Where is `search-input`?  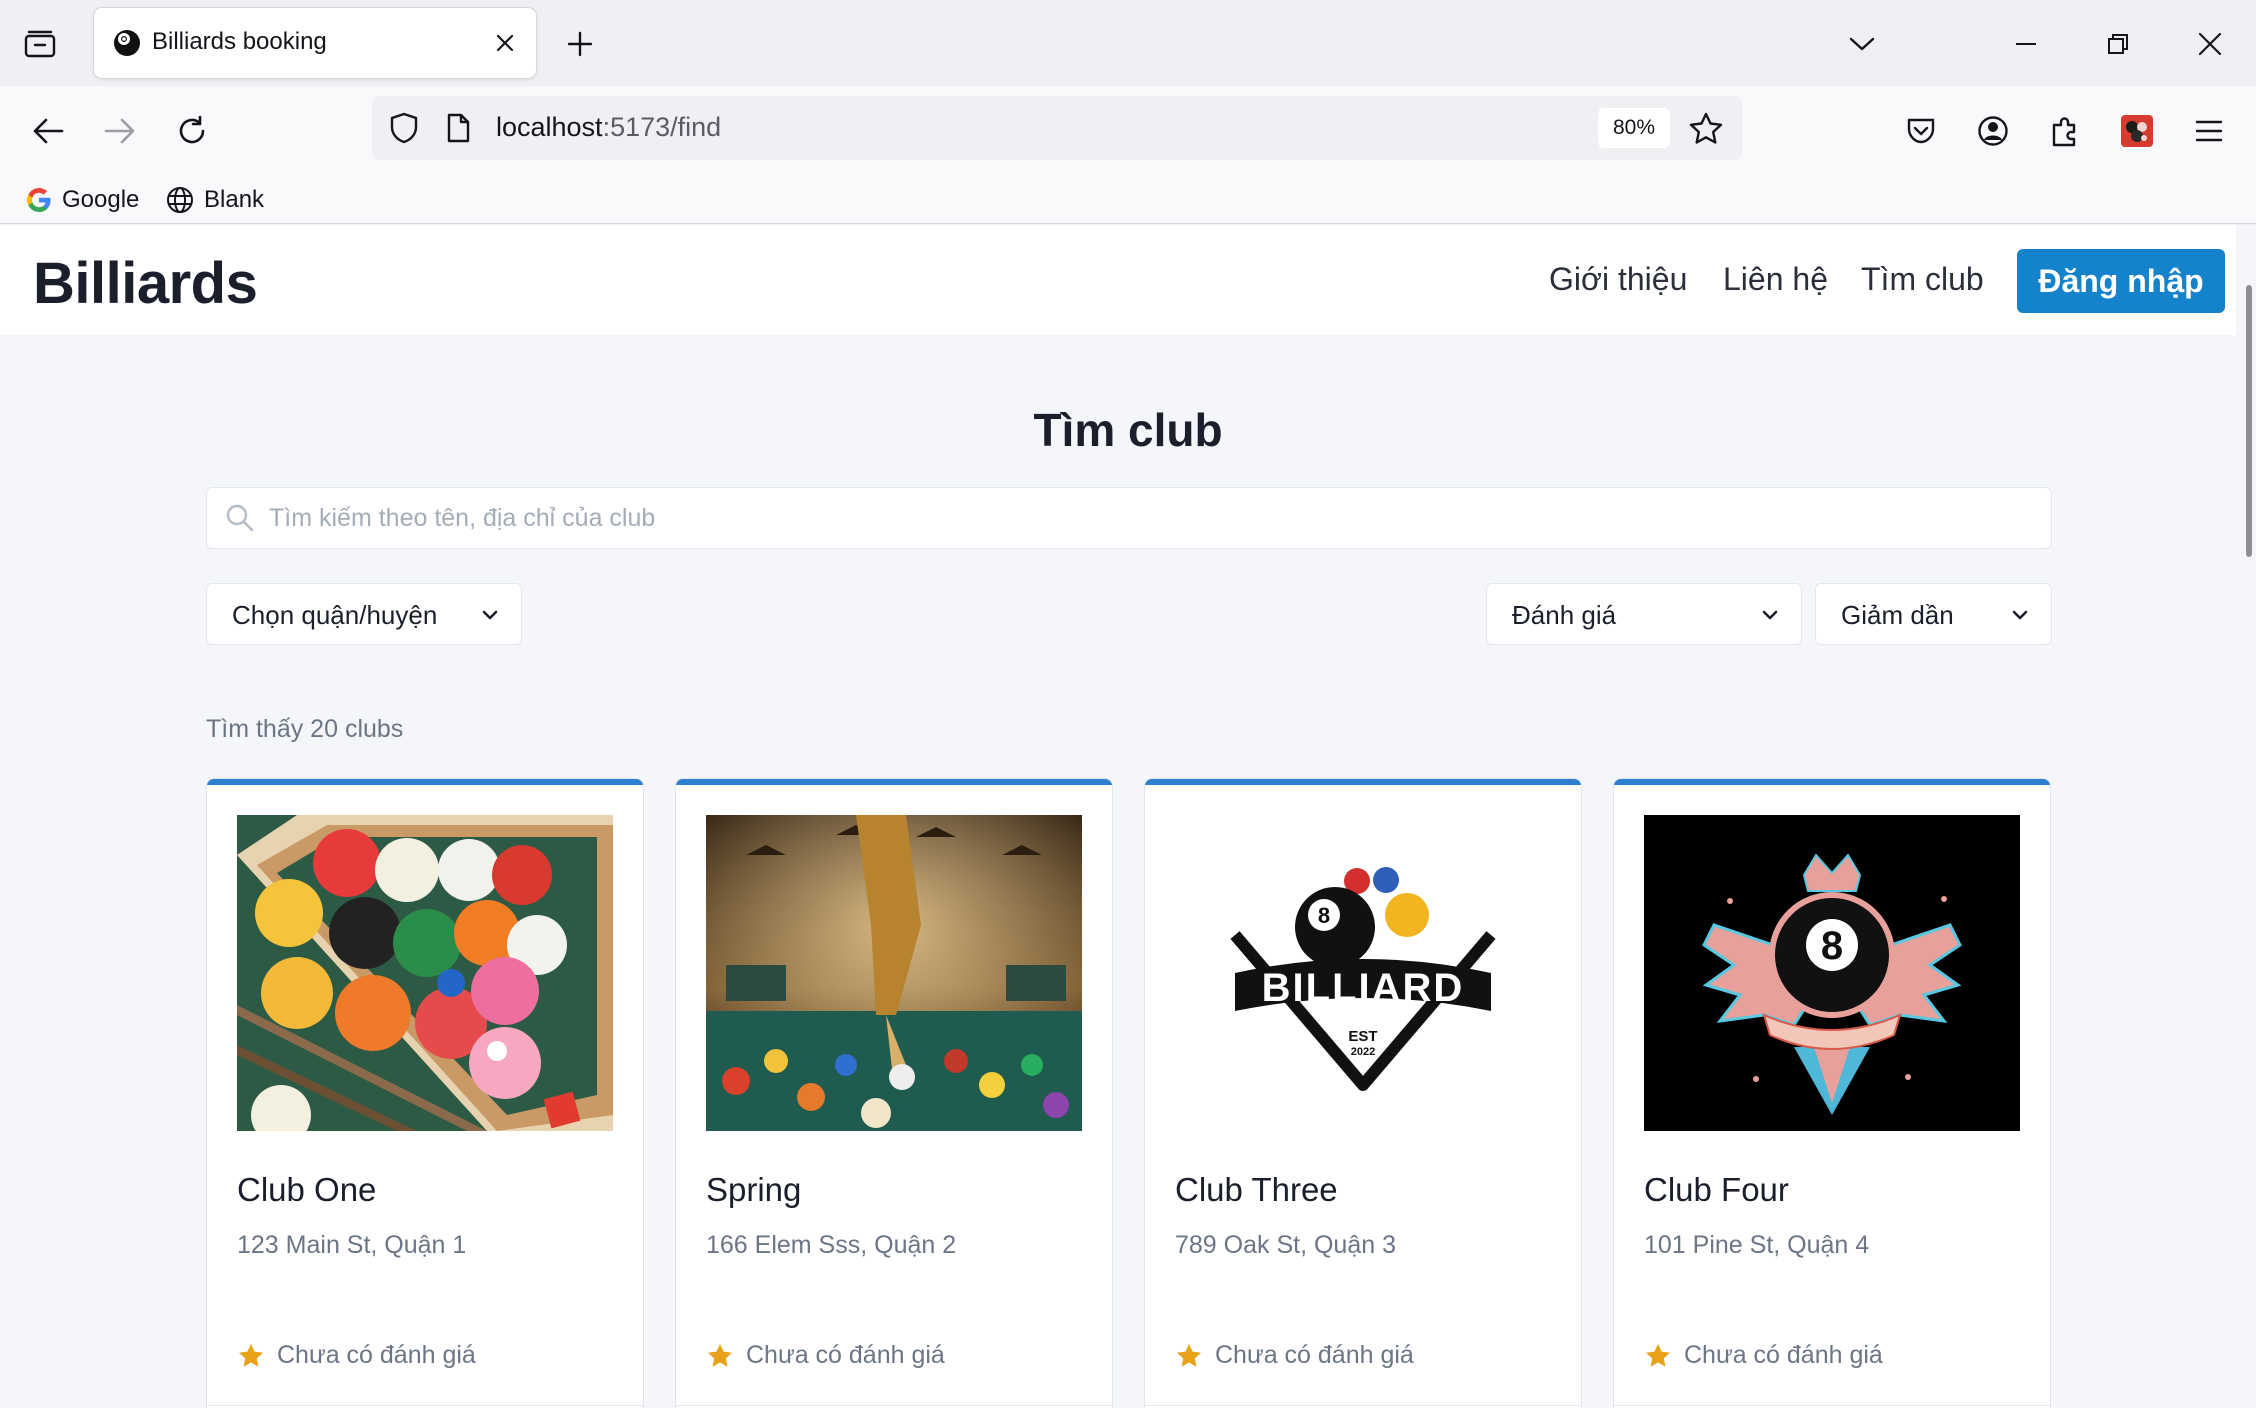 search-input is located at coordinates (1149, 518).